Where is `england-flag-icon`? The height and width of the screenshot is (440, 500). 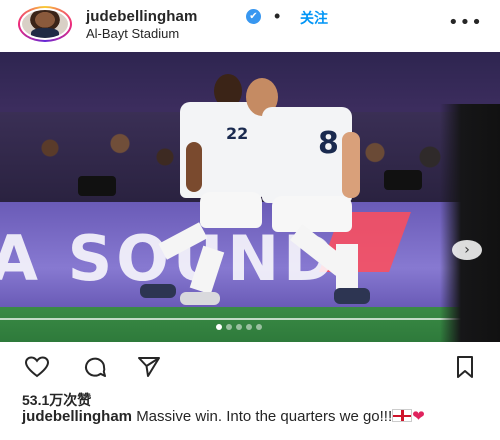
england-flag-icon is located at coordinates (402, 415).